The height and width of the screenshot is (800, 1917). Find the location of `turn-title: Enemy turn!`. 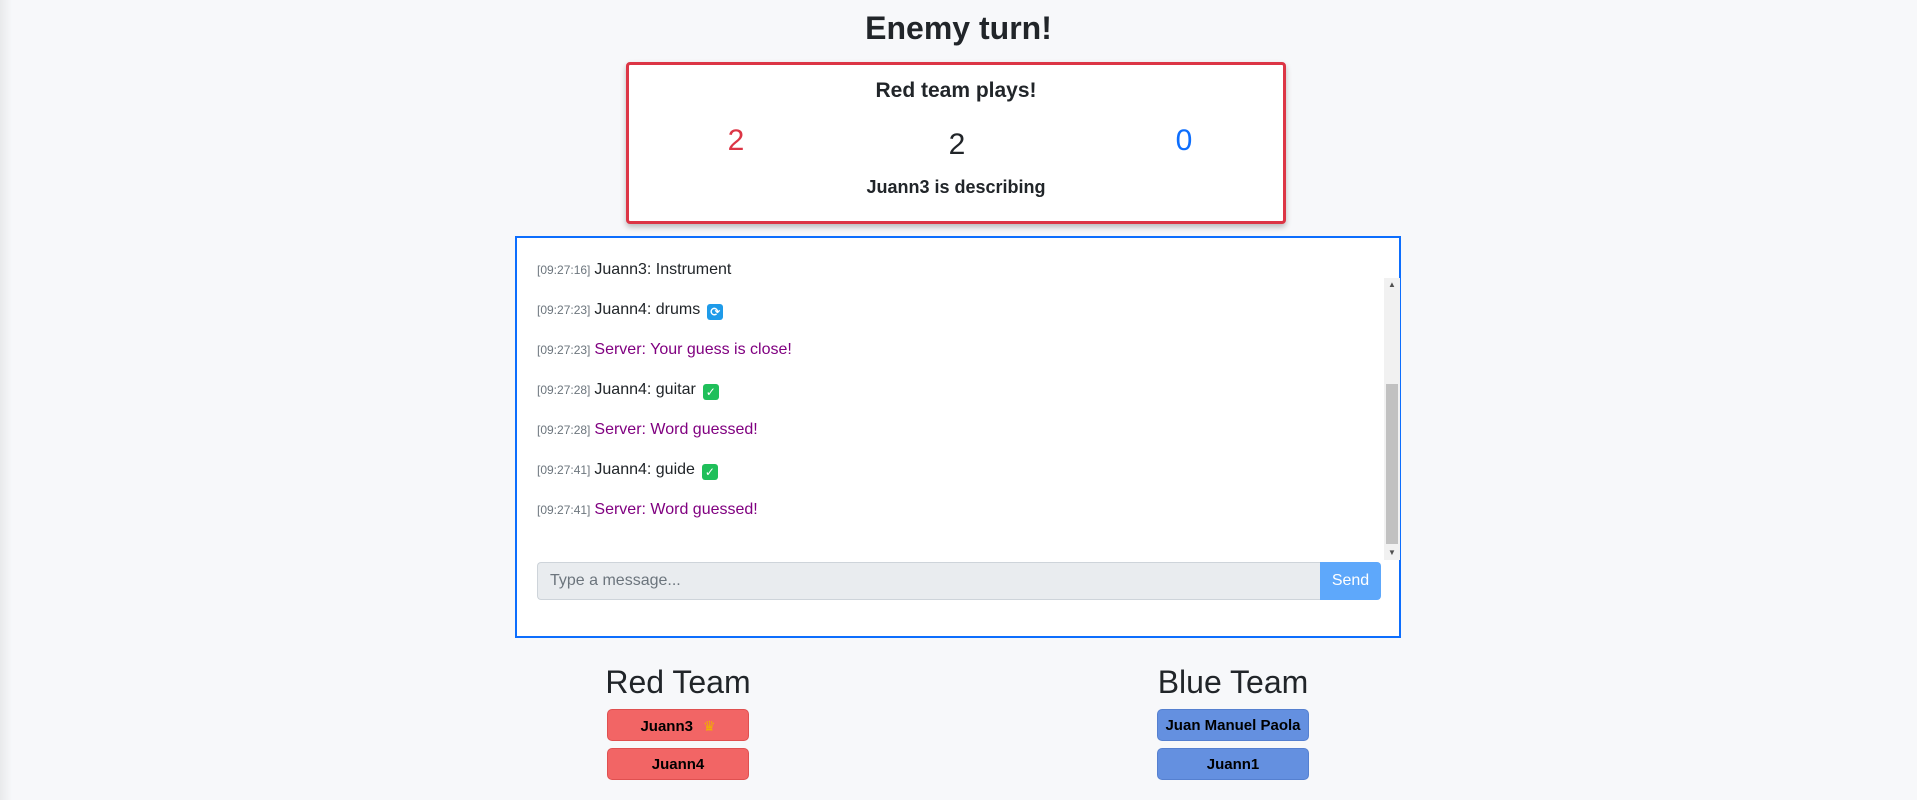

turn-title: Enemy turn! is located at coordinates (958, 28).